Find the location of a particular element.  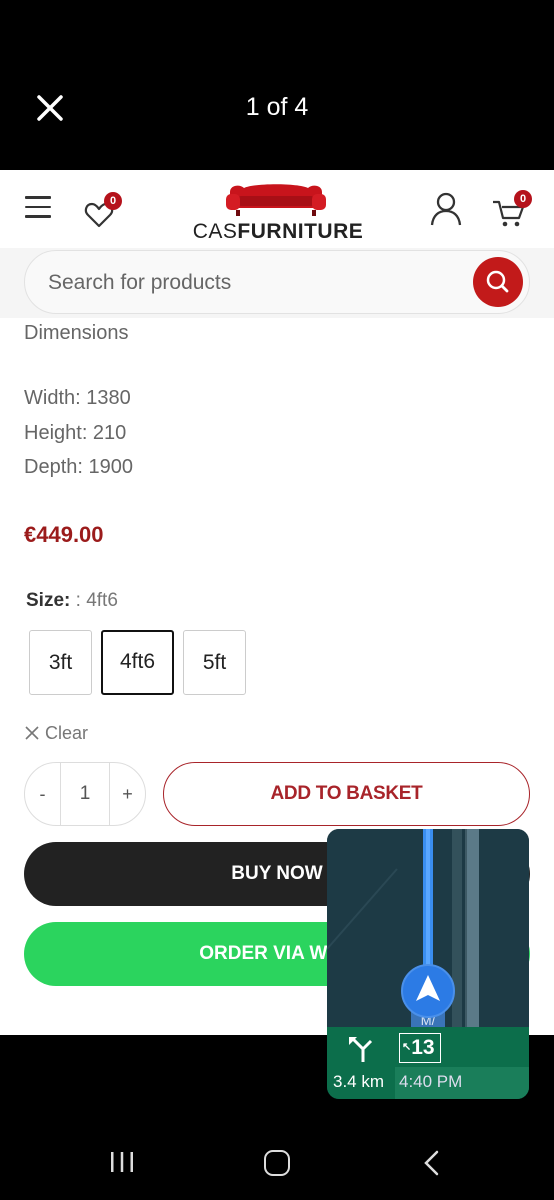

search-bar-area: Search for products is located at coordinates (277, 283).